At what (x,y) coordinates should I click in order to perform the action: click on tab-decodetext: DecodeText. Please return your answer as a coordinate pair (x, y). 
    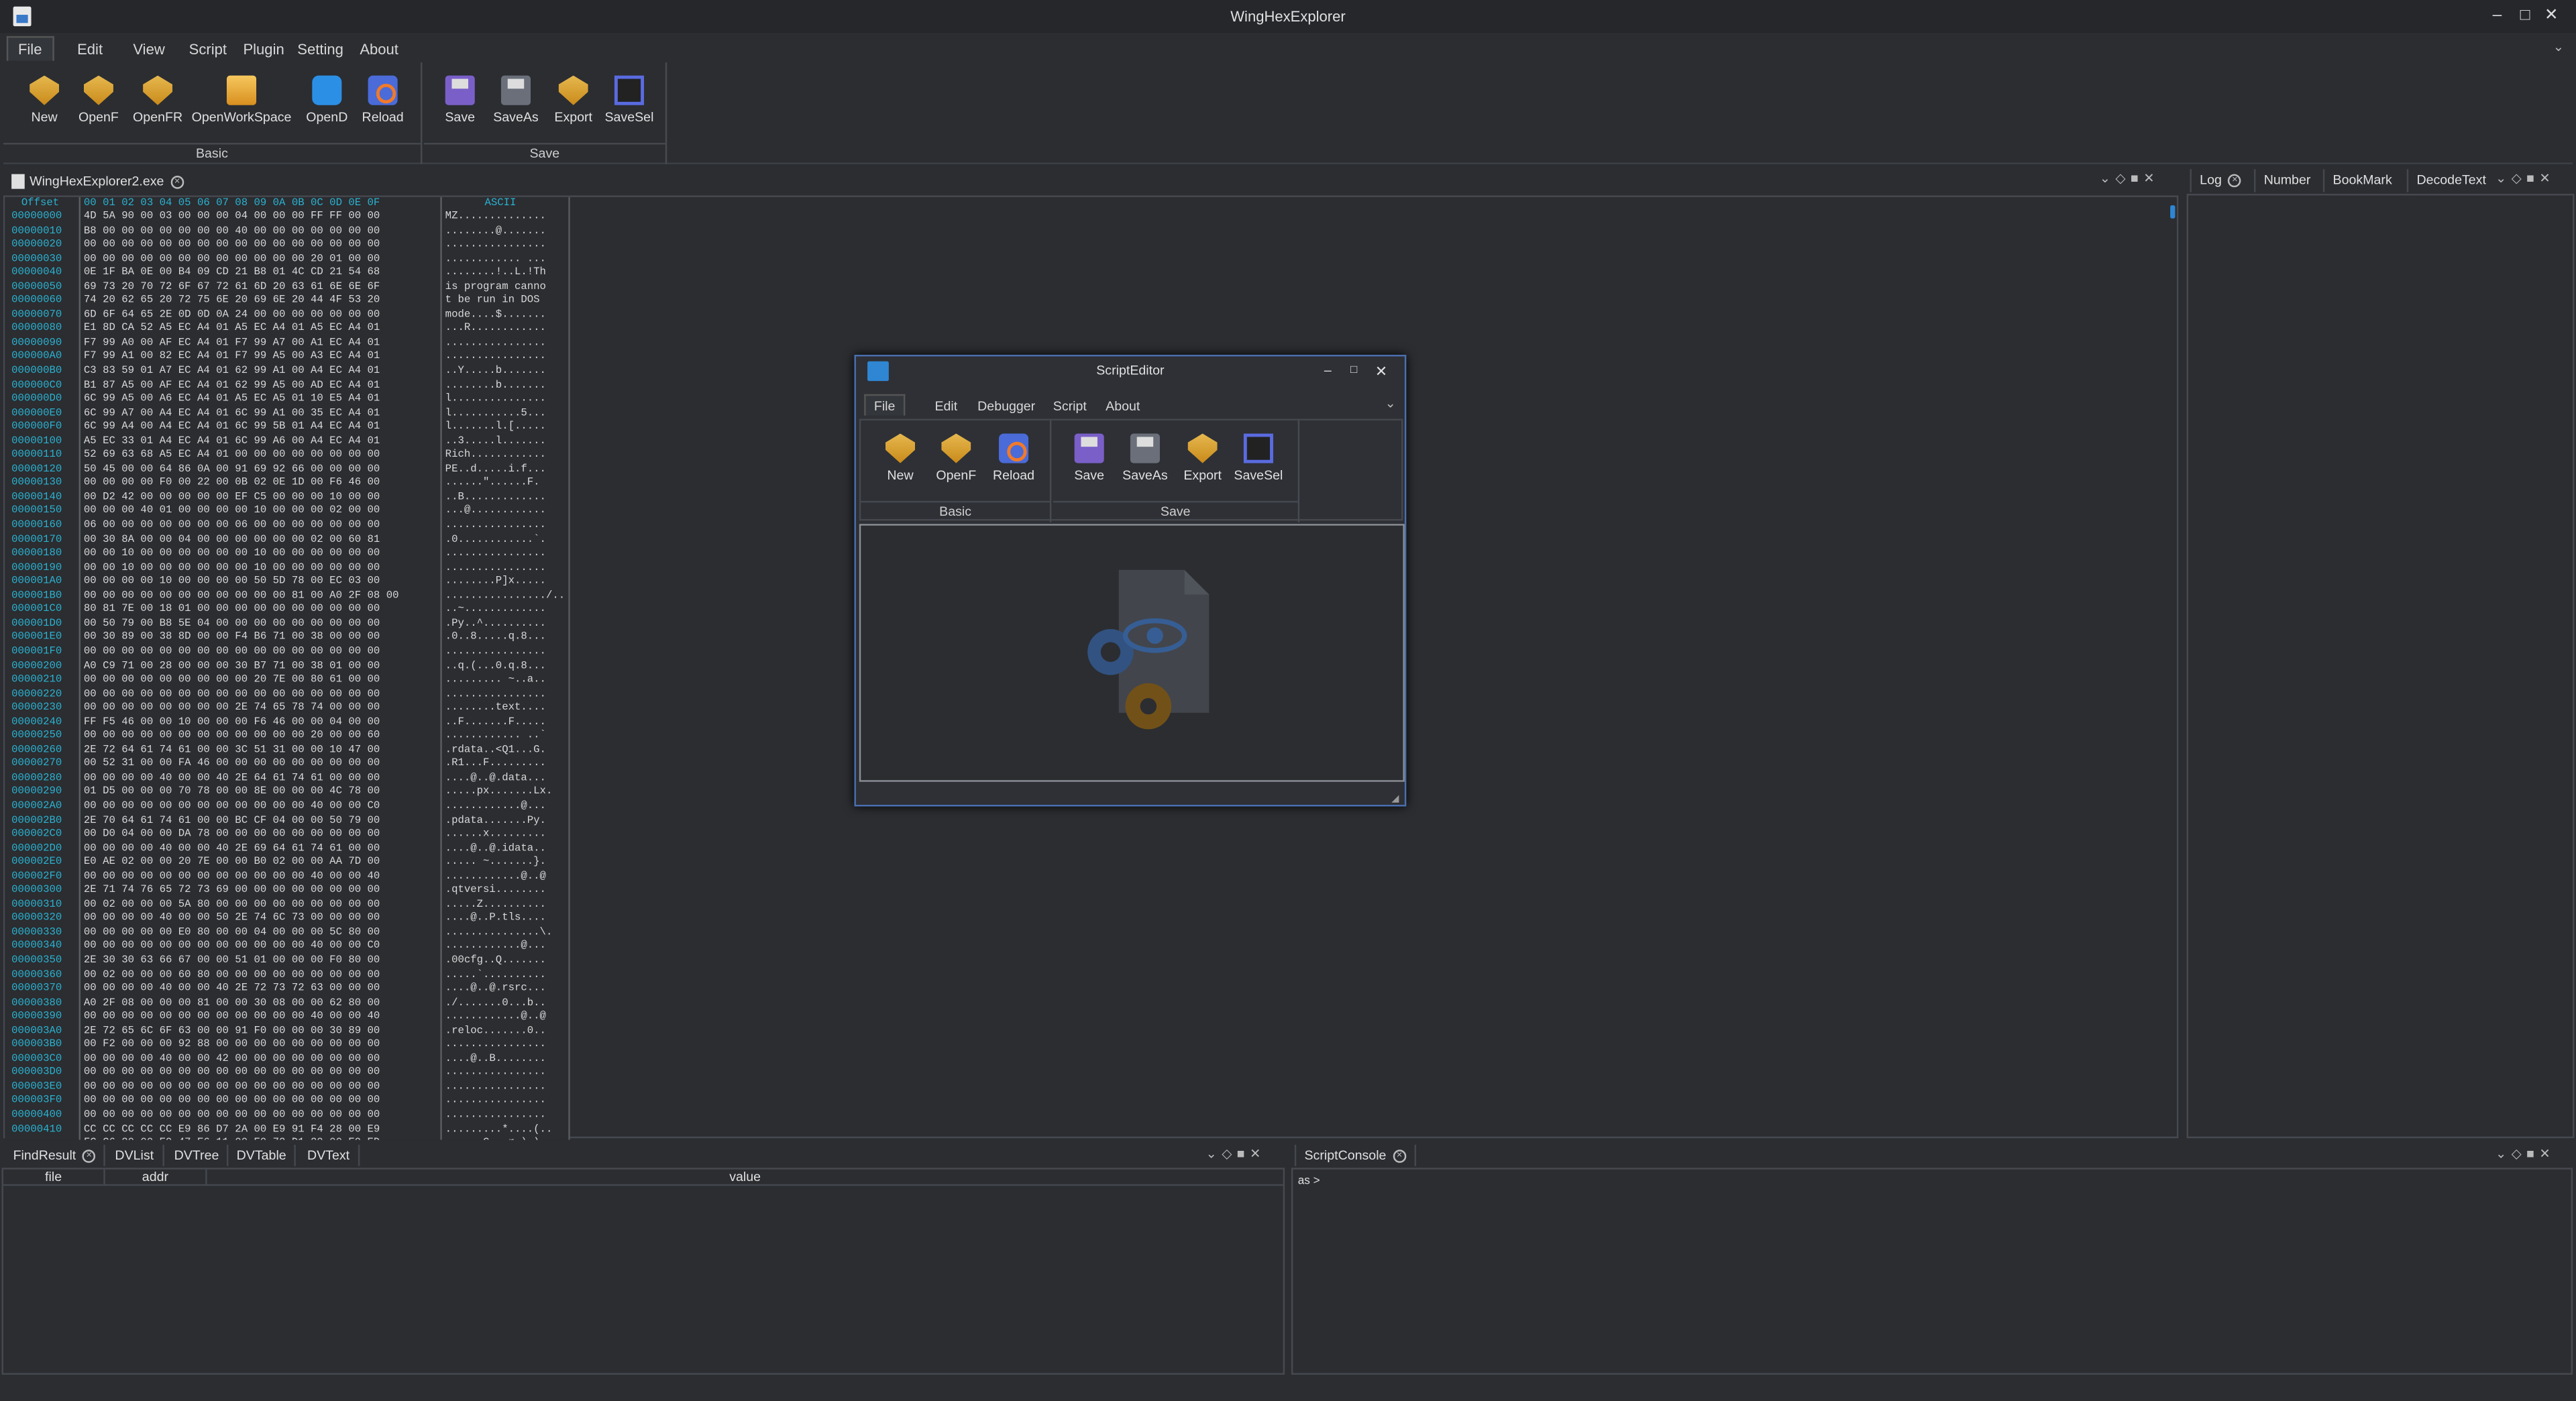
    Looking at the image, I should click on (2450, 180).